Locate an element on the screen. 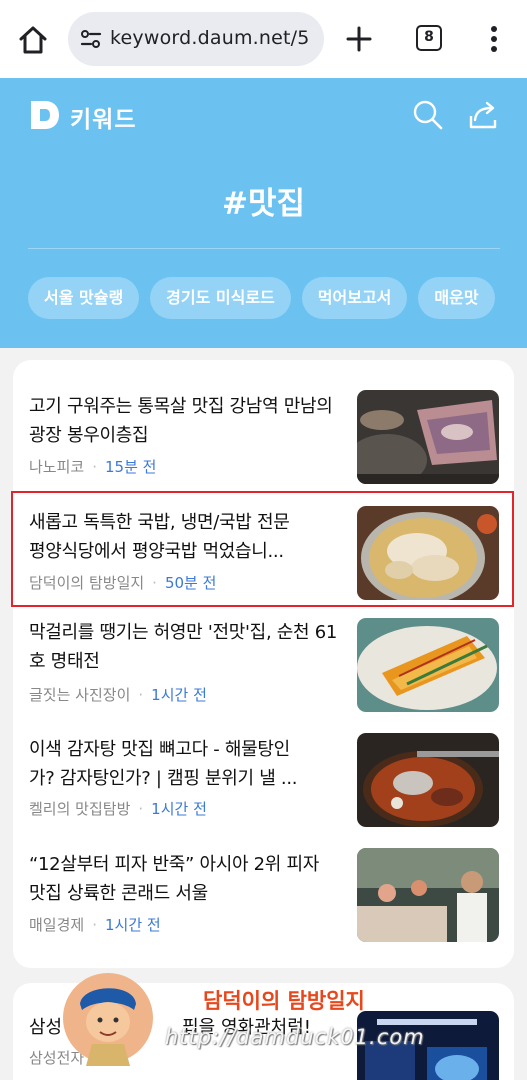 Image resolution: width=527 pixels, height=1080 pixels. article-title: “12살부터 피자 반죽” 아시아 2위 피자 맛집 상륙한 콘래드 서울 is located at coordinates (184, 879).